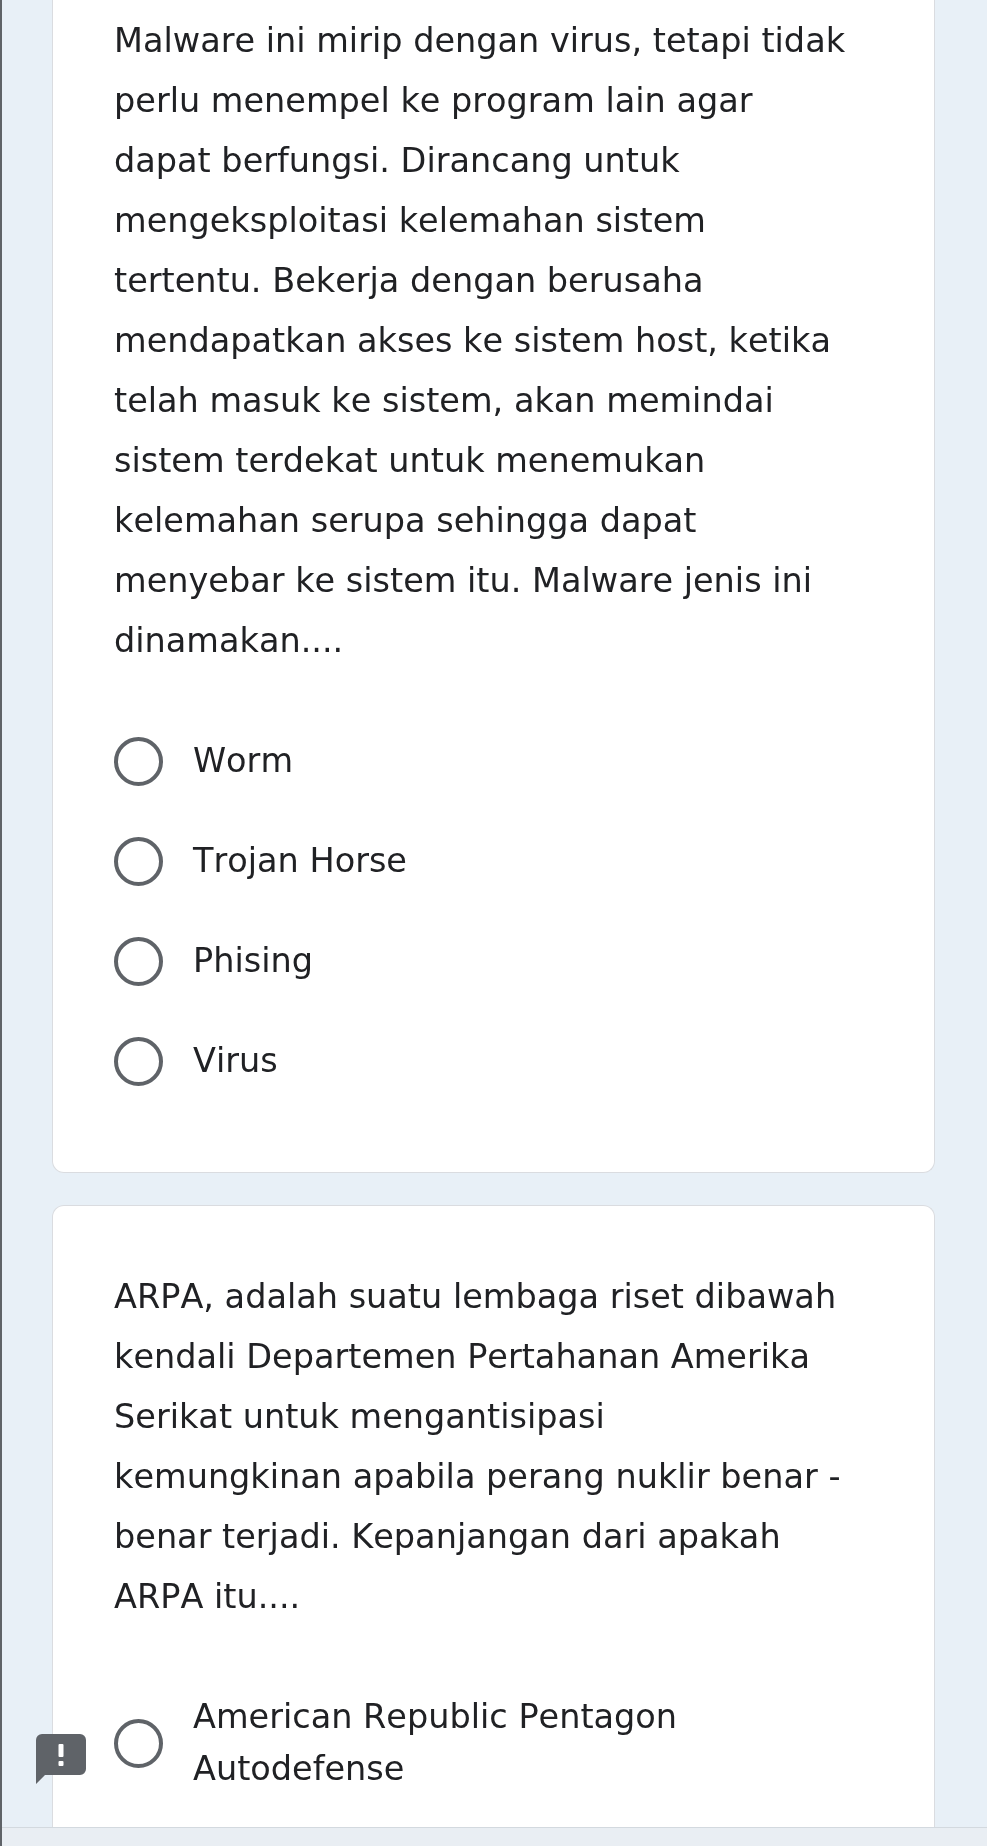  What do you see at coordinates (243, 761) in the screenshot?
I see `option-label: Worm` at bounding box center [243, 761].